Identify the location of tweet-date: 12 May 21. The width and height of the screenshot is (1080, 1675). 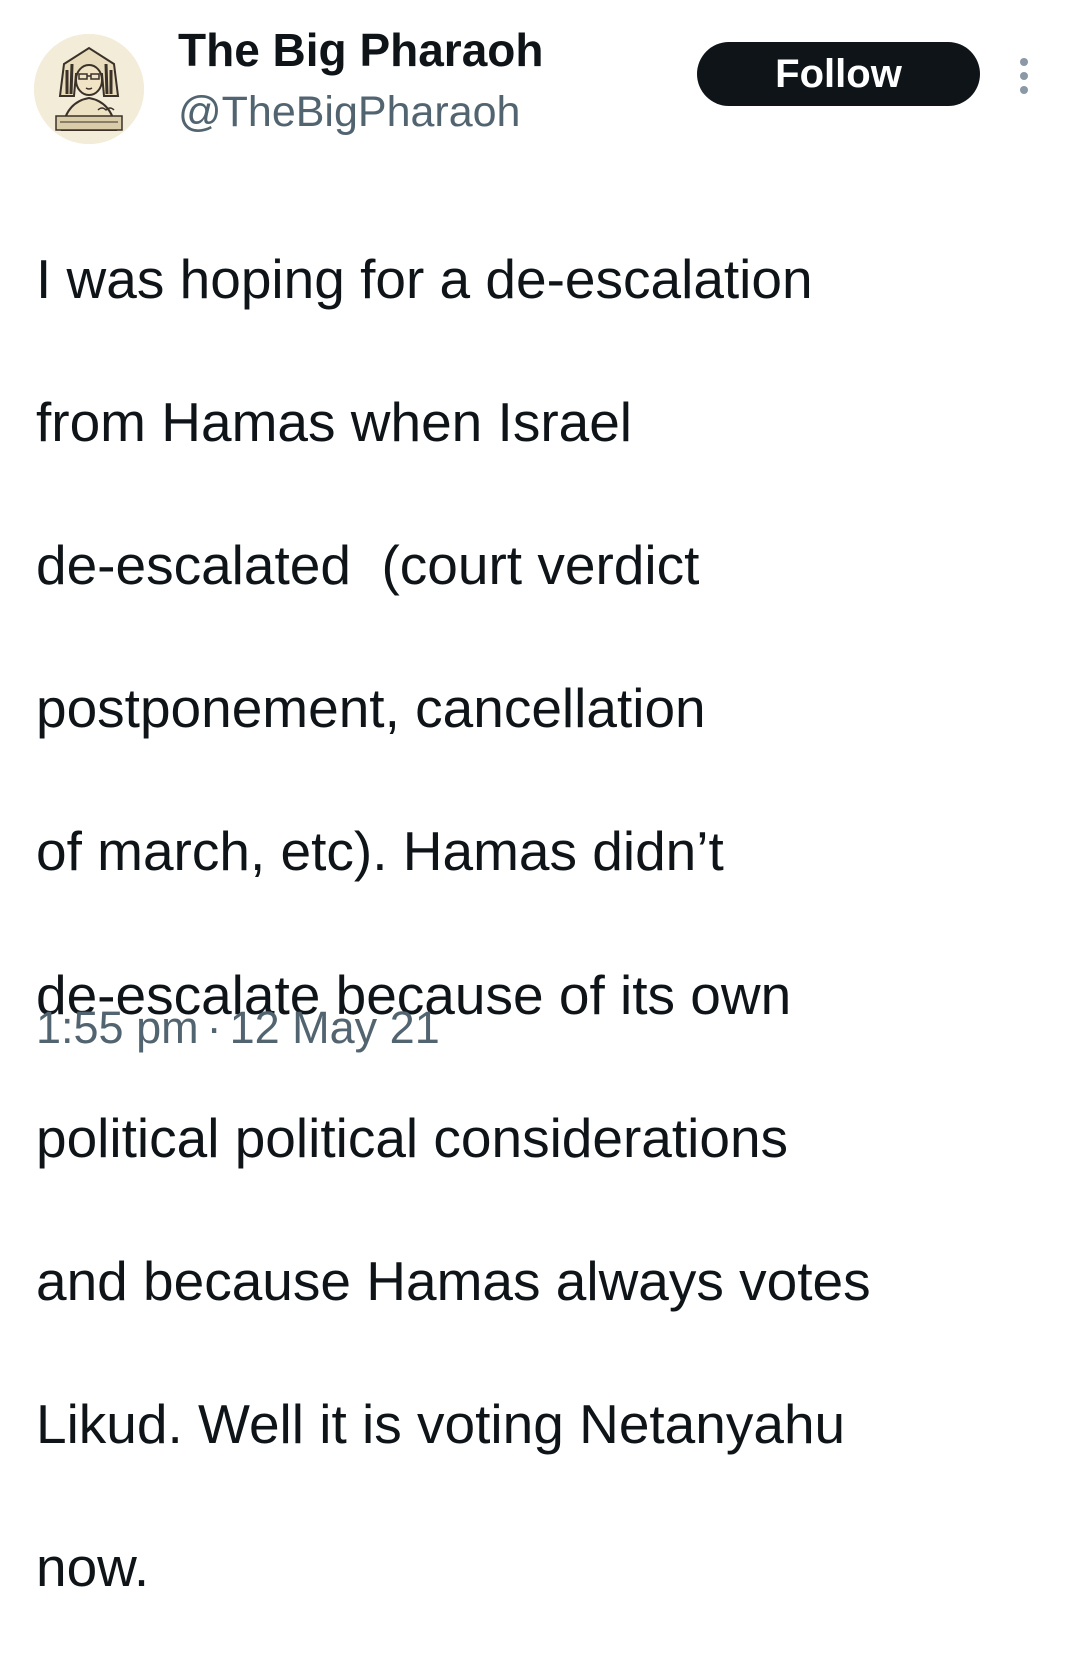
(334, 1027).